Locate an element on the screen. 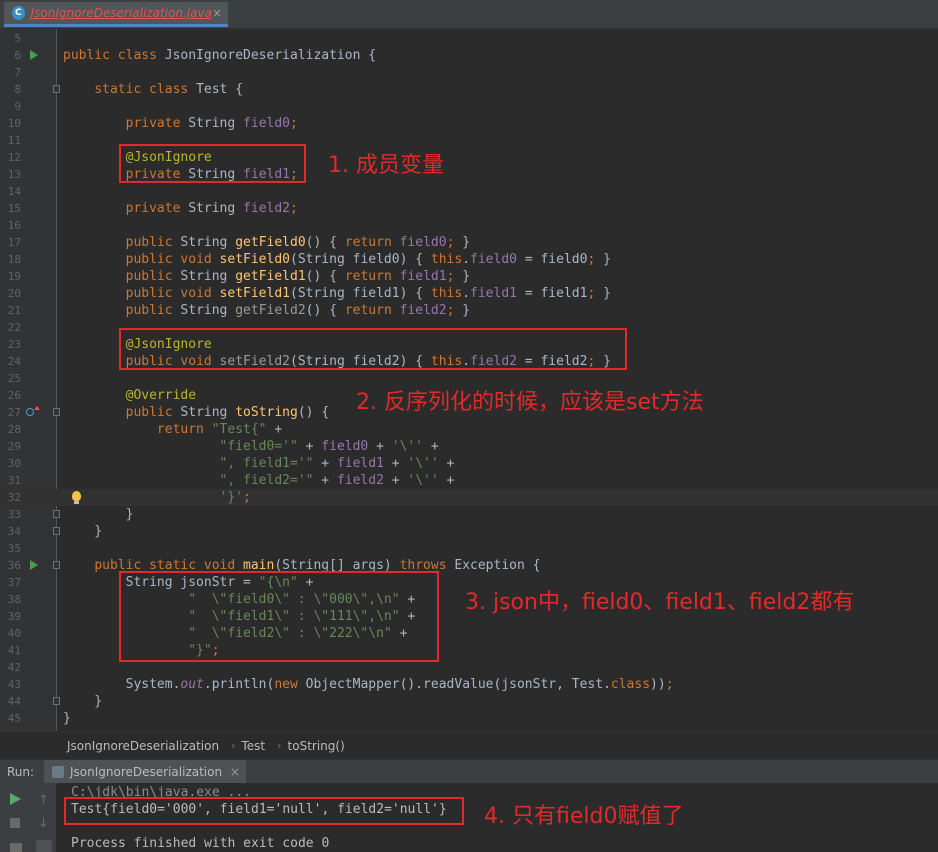 This screenshot has height=852, width=938. code-line: 45} is located at coordinates (469, 718).